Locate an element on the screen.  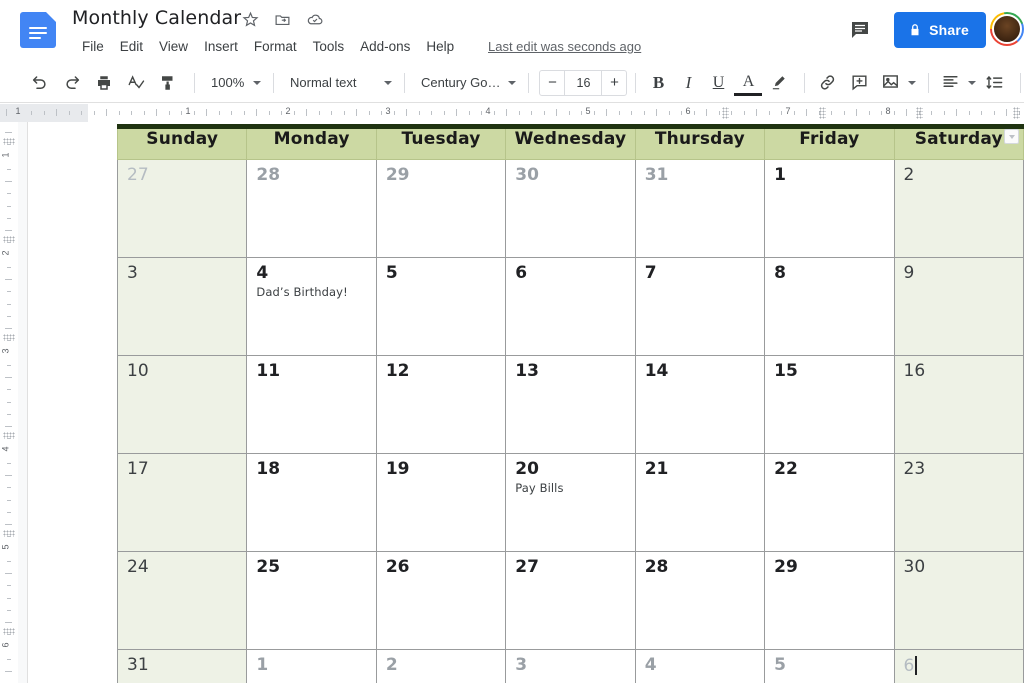
move-to-folder-icon is located at coordinates (282, 19).